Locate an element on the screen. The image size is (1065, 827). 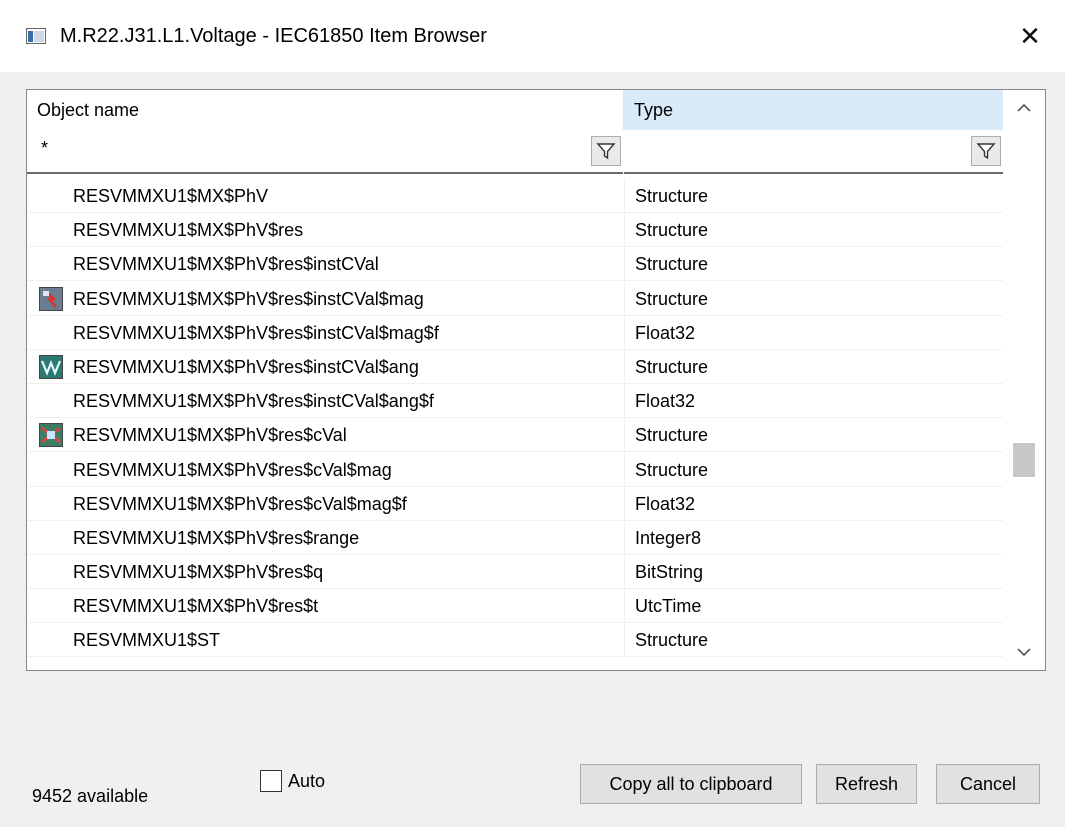
object-name-cell: RESVMMXU1$MX$PhV$res$instCVal$mag$f is located at coordinates (325, 333).